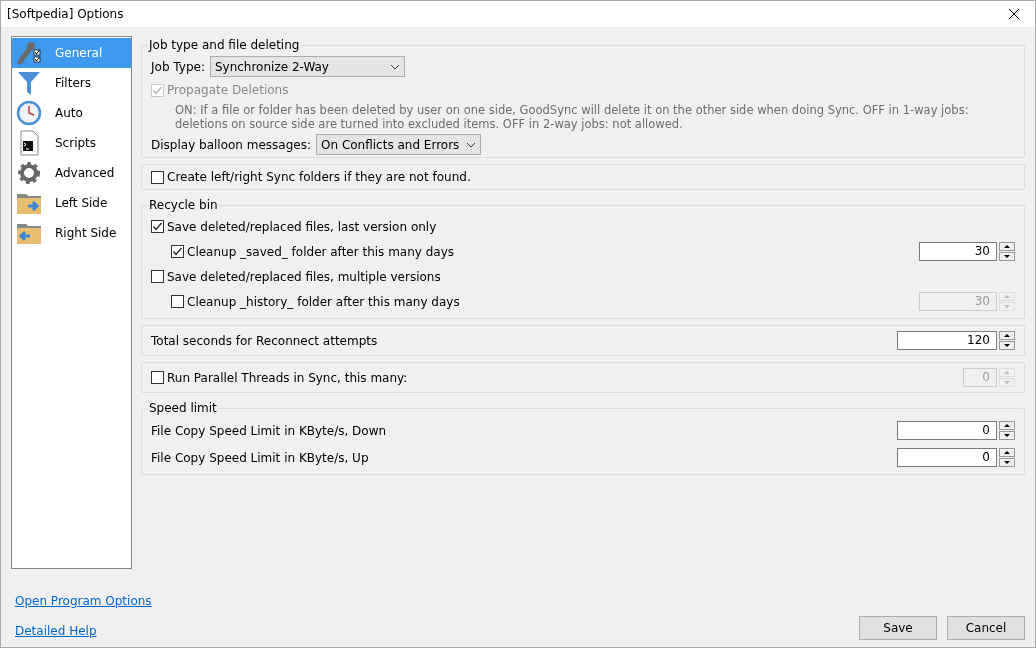 The height and width of the screenshot is (648, 1036). Describe the element at coordinates (29, 53) in the screenshot. I see `wrench-checklist-icon` at that location.